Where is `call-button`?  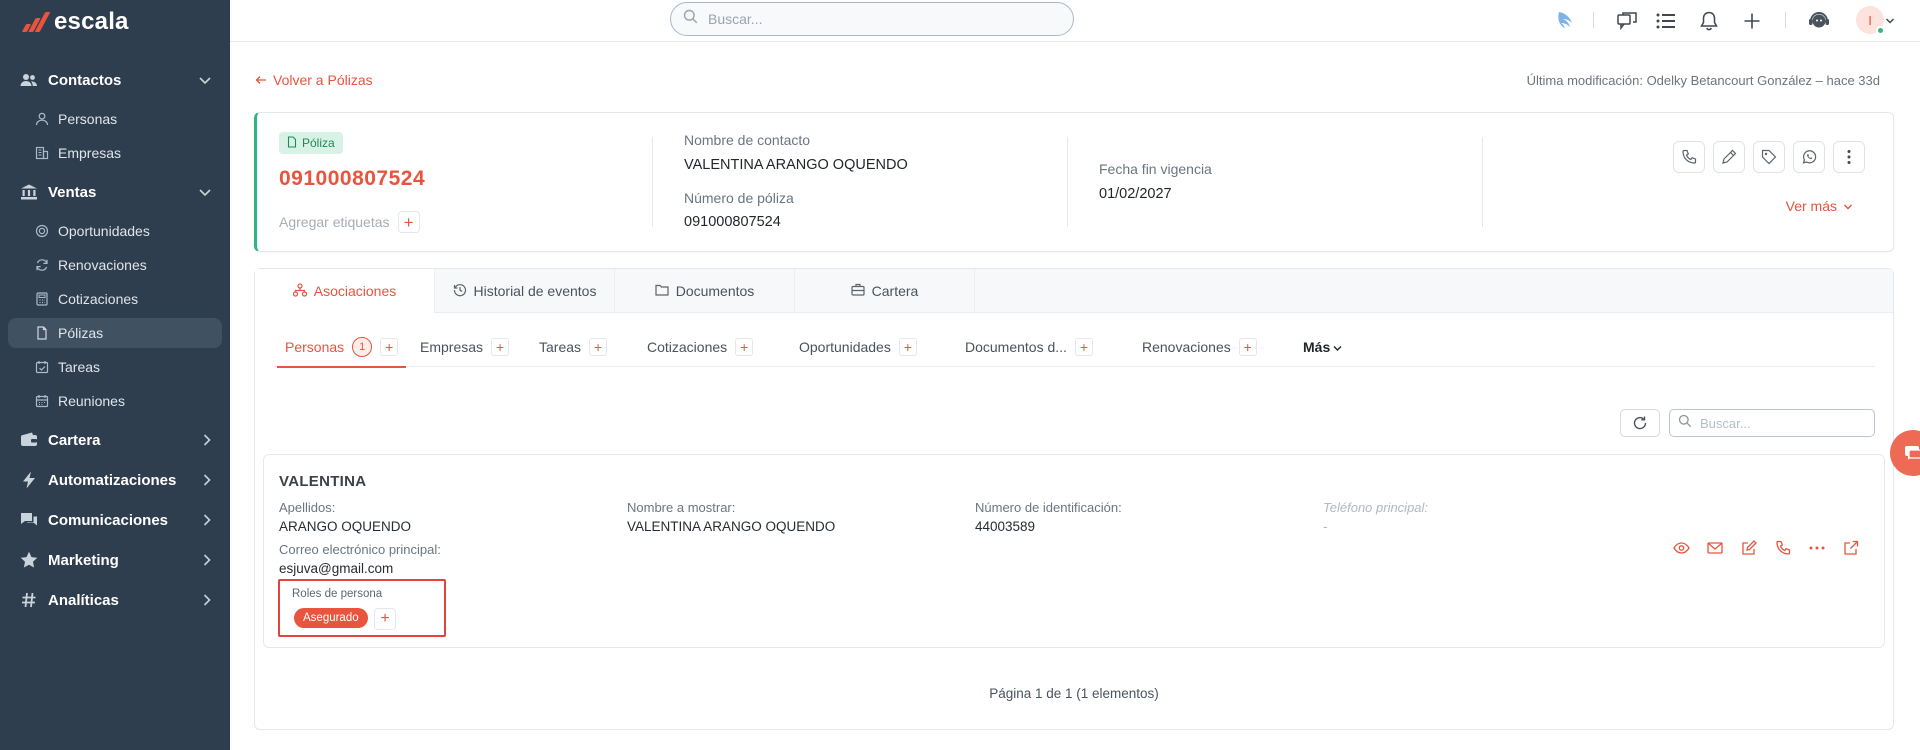
call-button is located at coordinates (1689, 157).